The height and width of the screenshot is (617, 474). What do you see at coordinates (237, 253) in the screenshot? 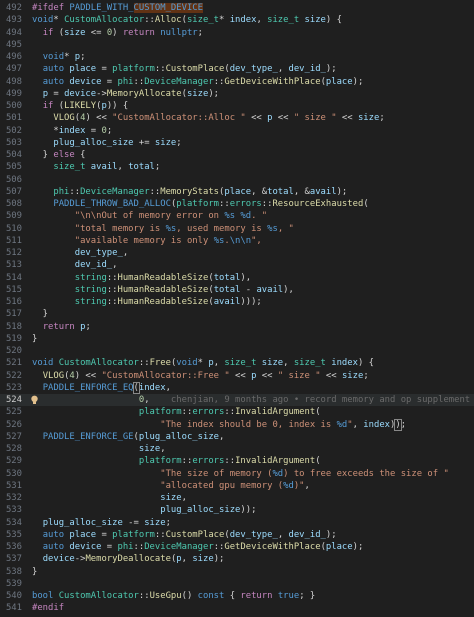
I see `code-line: 512 dev_type_,` at bounding box center [237, 253].